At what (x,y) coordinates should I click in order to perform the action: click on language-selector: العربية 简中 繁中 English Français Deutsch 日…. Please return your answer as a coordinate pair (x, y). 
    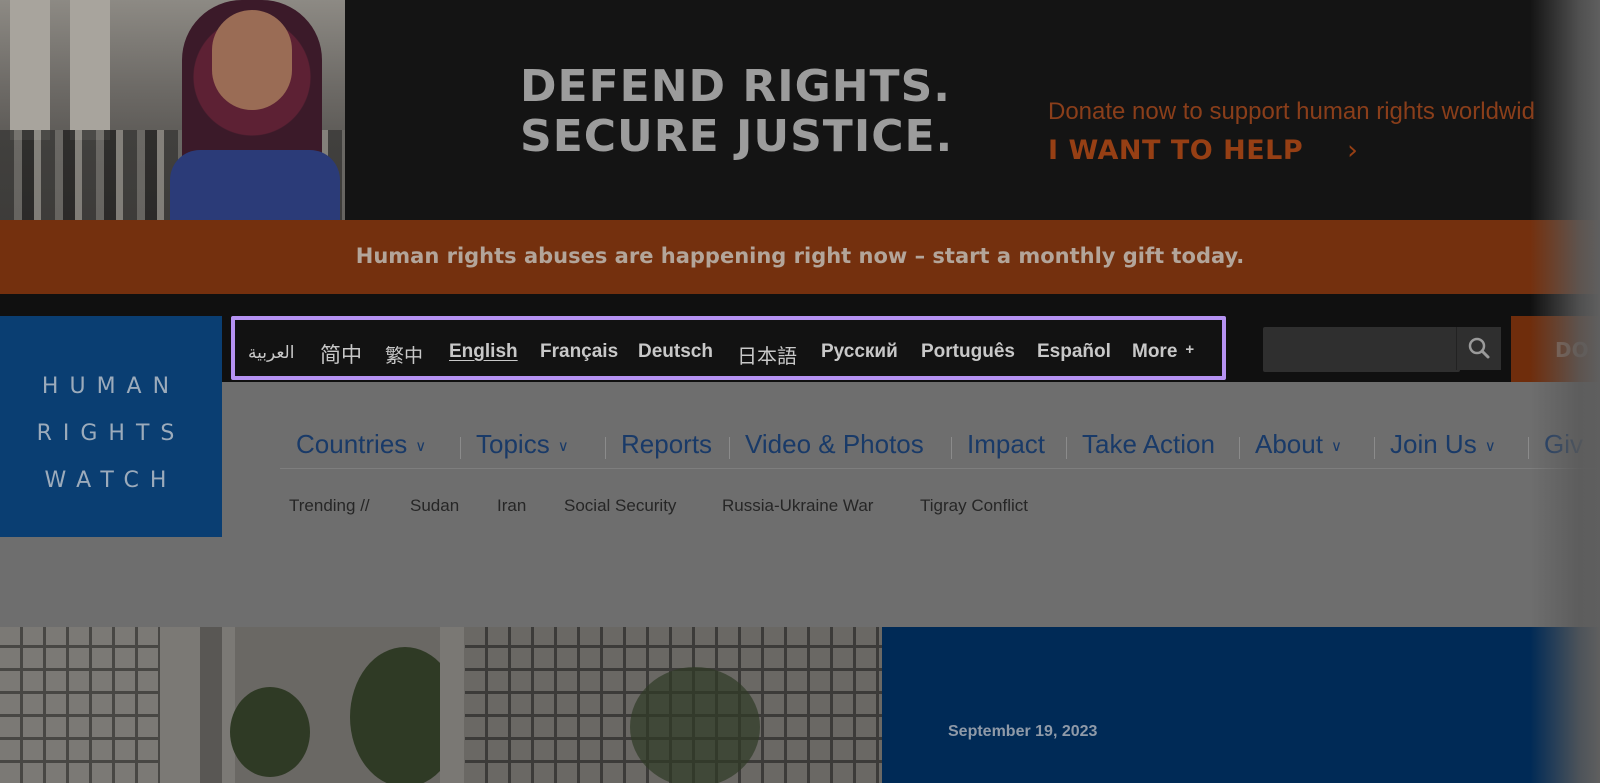
    Looking at the image, I should click on (728, 348).